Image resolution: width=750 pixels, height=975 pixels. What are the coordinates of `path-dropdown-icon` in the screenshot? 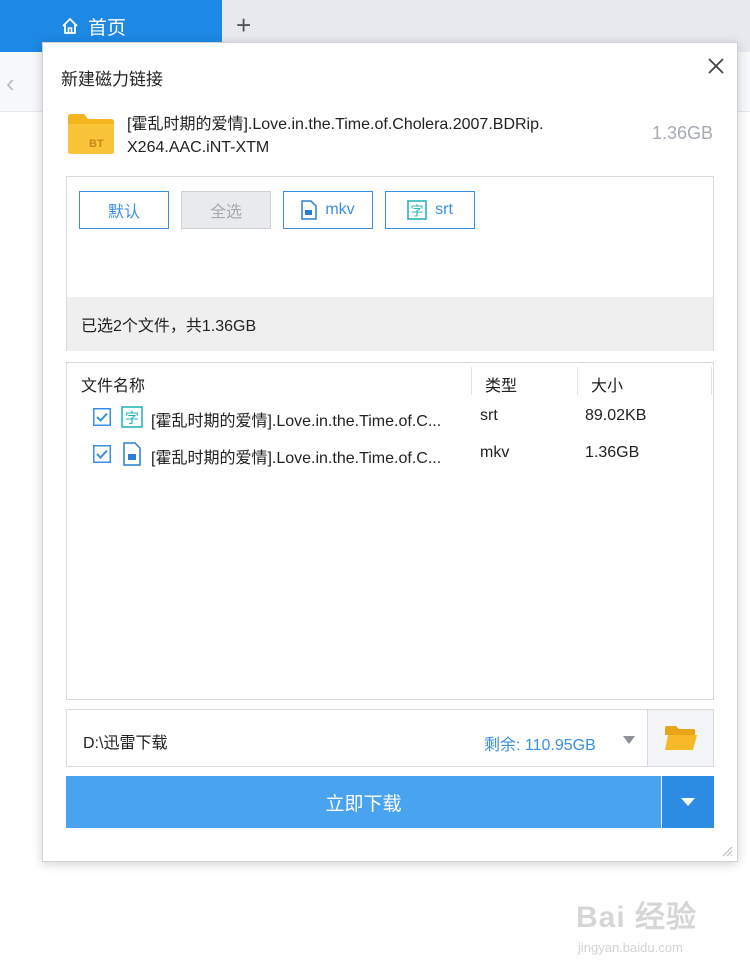 It's located at (629, 740).